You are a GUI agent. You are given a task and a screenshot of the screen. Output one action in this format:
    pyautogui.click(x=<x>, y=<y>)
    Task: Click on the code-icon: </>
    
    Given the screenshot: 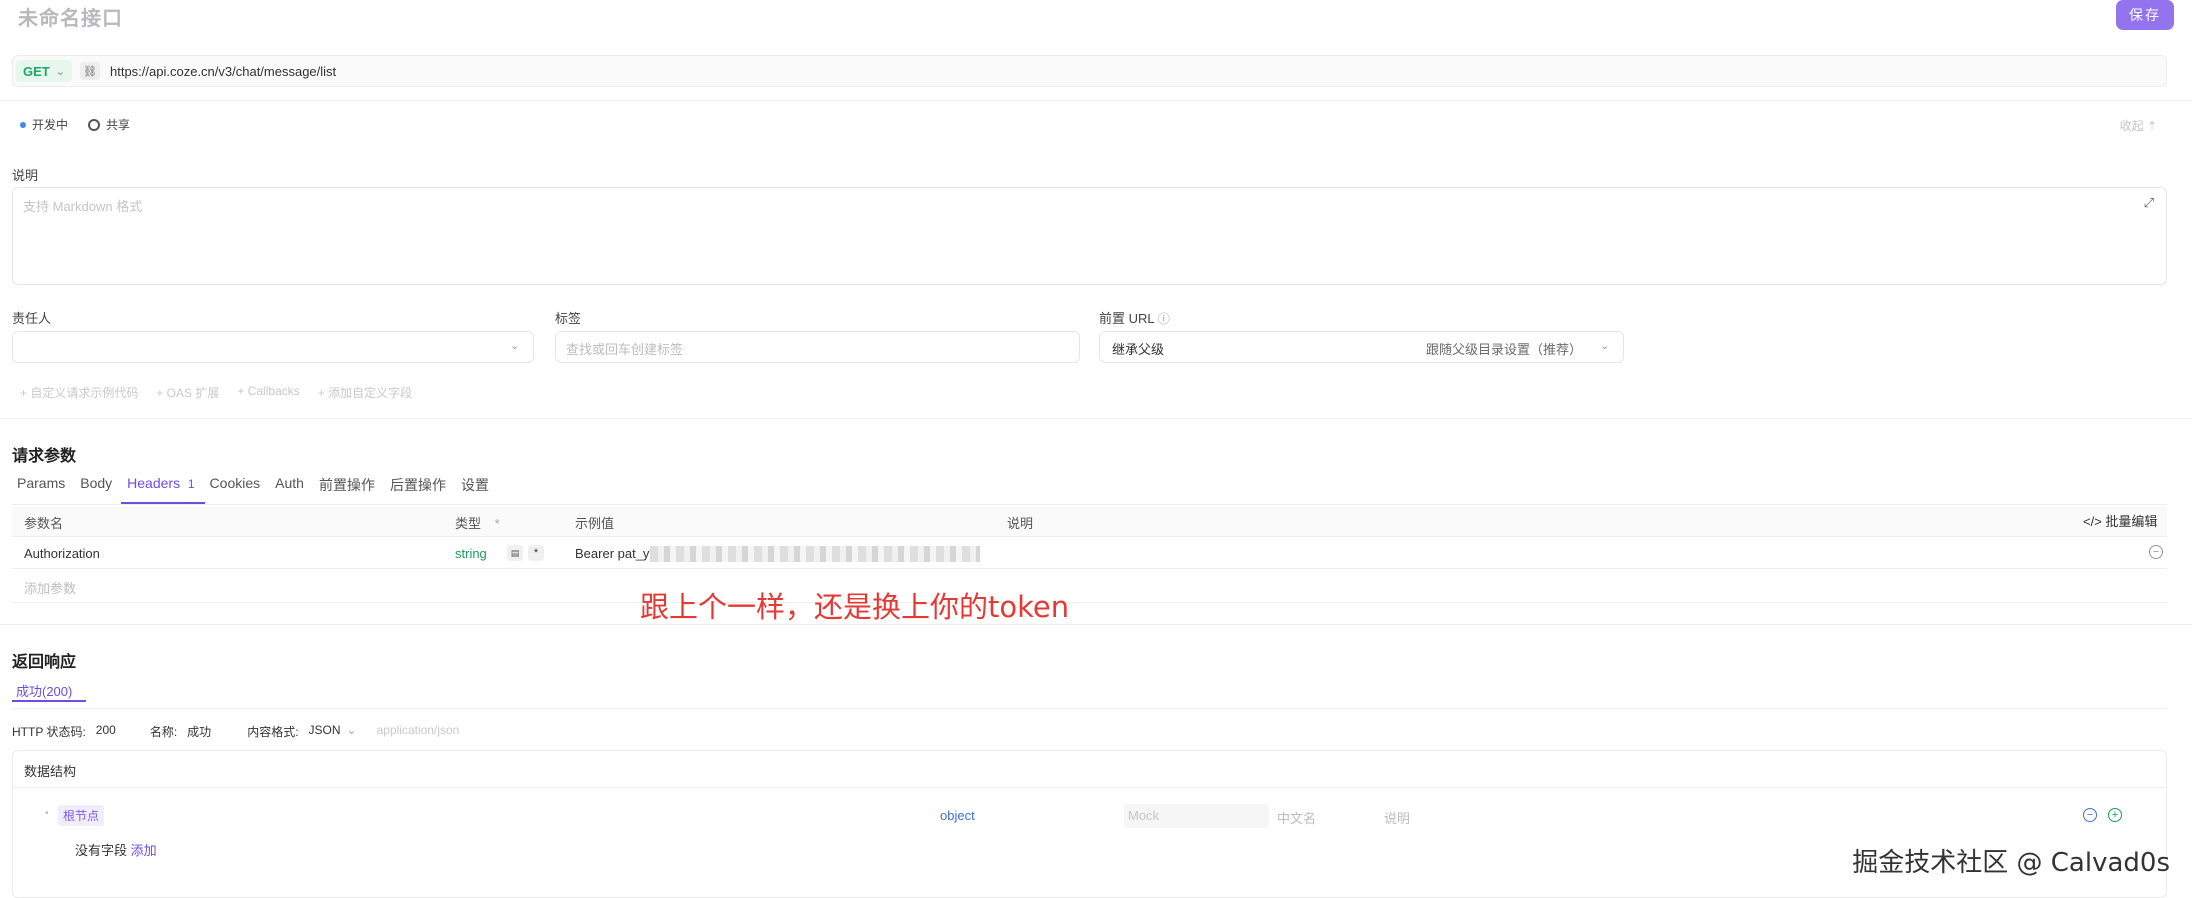 What is the action you would take?
    pyautogui.click(x=2092, y=521)
    